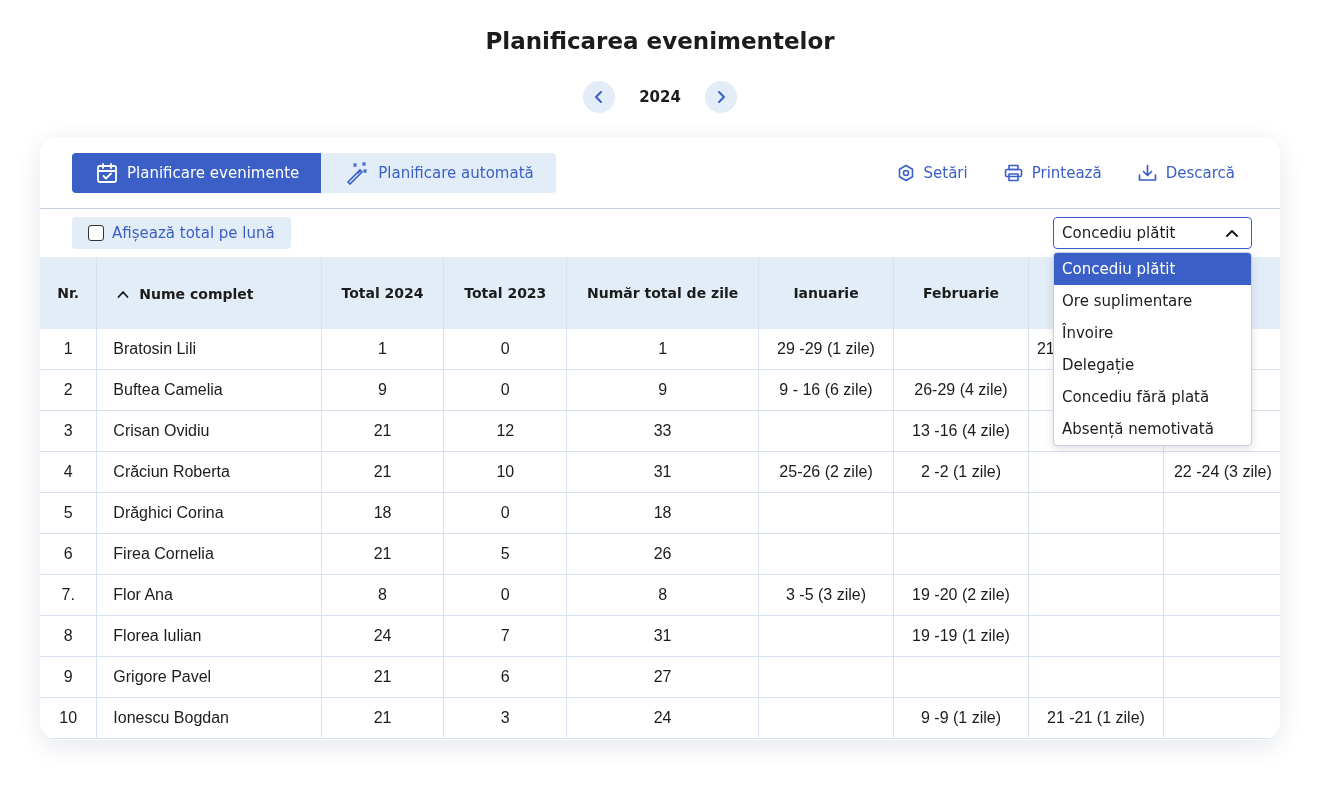  Describe the element at coordinates (720, 97) in the screenshot. I see `next-year-button` at that location.